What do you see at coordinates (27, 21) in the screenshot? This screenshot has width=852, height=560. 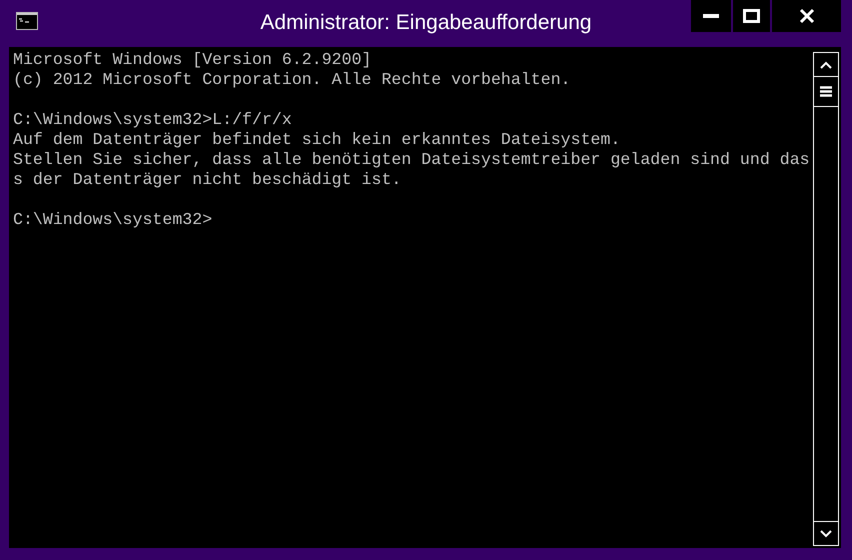 I see `console-icon` at bounding box center [27, 21].